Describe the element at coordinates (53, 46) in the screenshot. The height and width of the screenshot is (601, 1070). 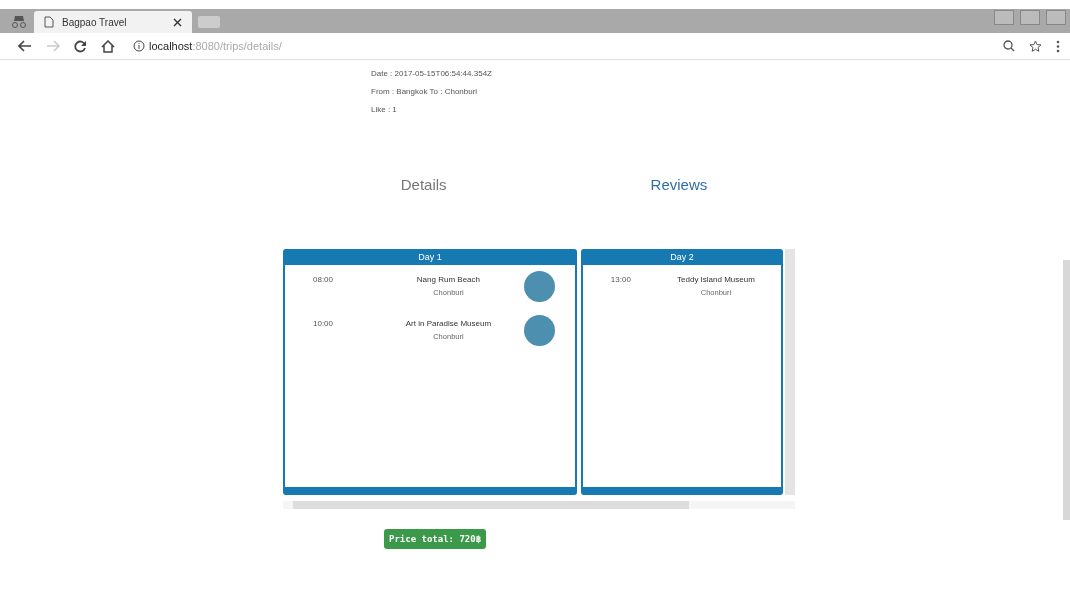
I see `forward-icon` at that location.